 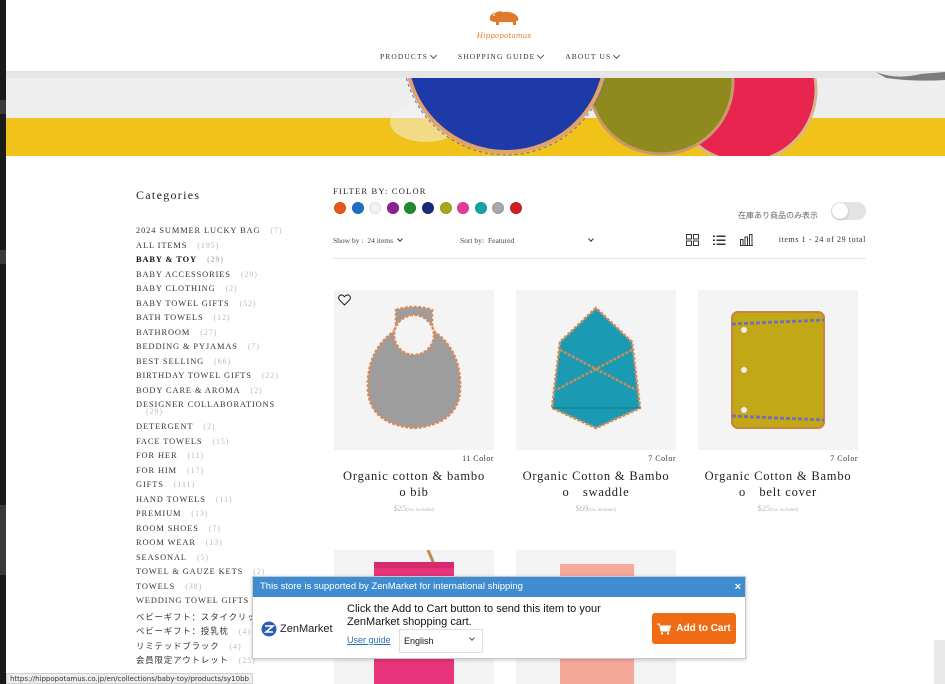 What do you see at coordinates (216, 473) in the screenshot?
I see `category-item: FOR HIM (17)` at bounding box center [216, 473].